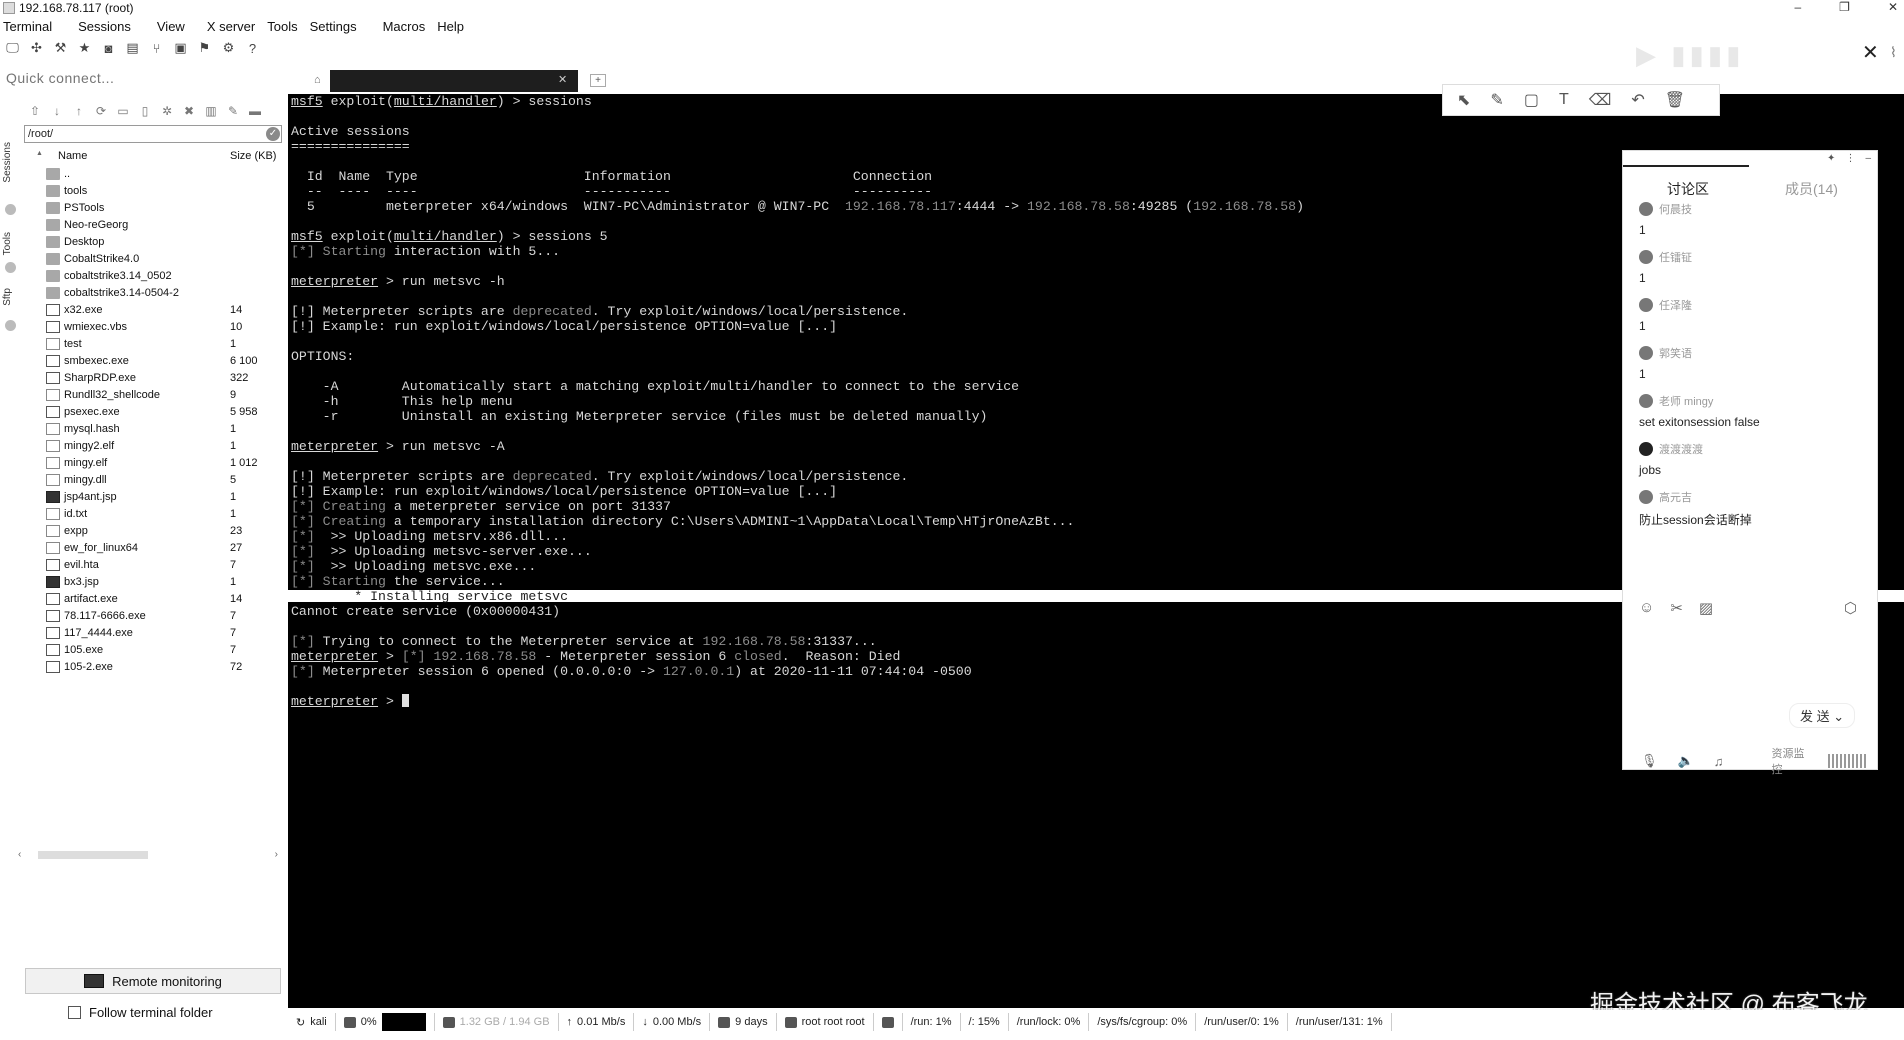  Describe the element at coordinates (1649, 761) in the screenshot. I see `microphone-icon: 🎙` at that location.